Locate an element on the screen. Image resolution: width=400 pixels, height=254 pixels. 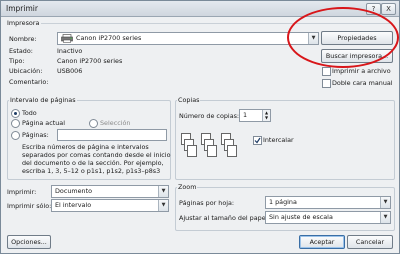
manual-duplex-label: Doble cara manual is located at coordinates (362, 83).